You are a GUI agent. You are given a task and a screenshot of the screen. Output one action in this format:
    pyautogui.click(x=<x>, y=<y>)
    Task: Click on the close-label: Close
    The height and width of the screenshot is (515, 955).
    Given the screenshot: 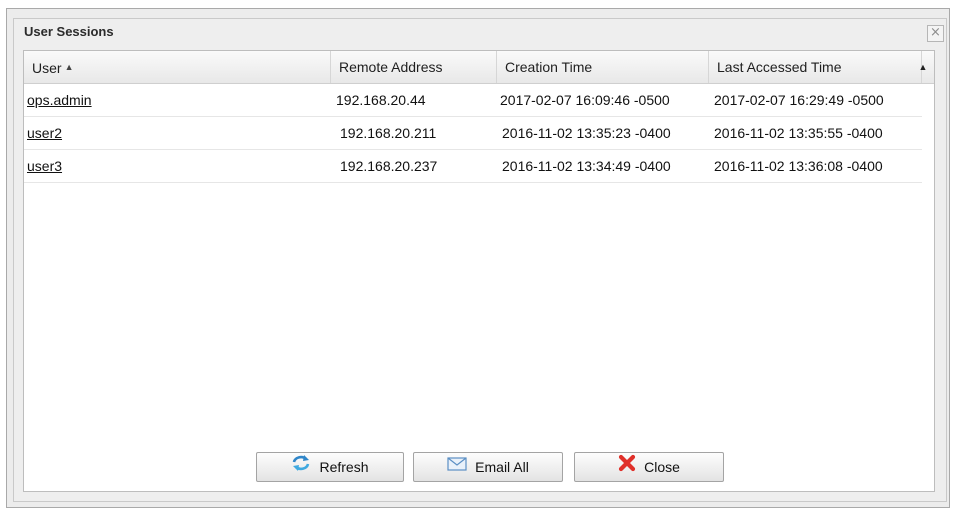 What is the action you would take?
    pyautogui.click(x=662, y=467)
    